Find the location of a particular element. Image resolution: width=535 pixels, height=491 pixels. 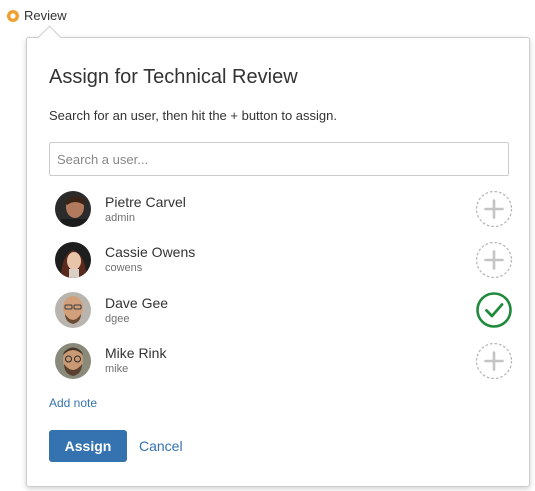

status-circle-icon is located at coordinates (13, 15).